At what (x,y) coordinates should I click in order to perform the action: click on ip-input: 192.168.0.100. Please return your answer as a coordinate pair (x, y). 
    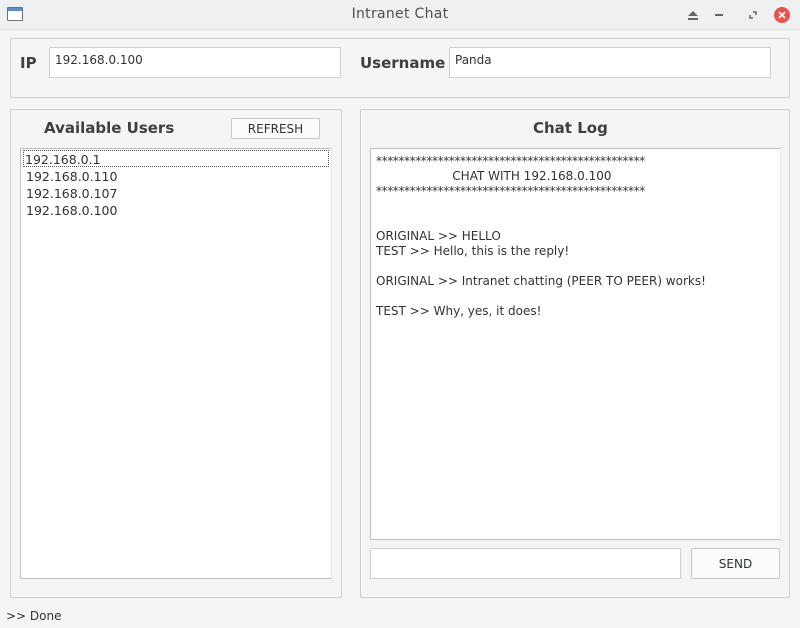
    Looking at the image, I should click on (195, 62).